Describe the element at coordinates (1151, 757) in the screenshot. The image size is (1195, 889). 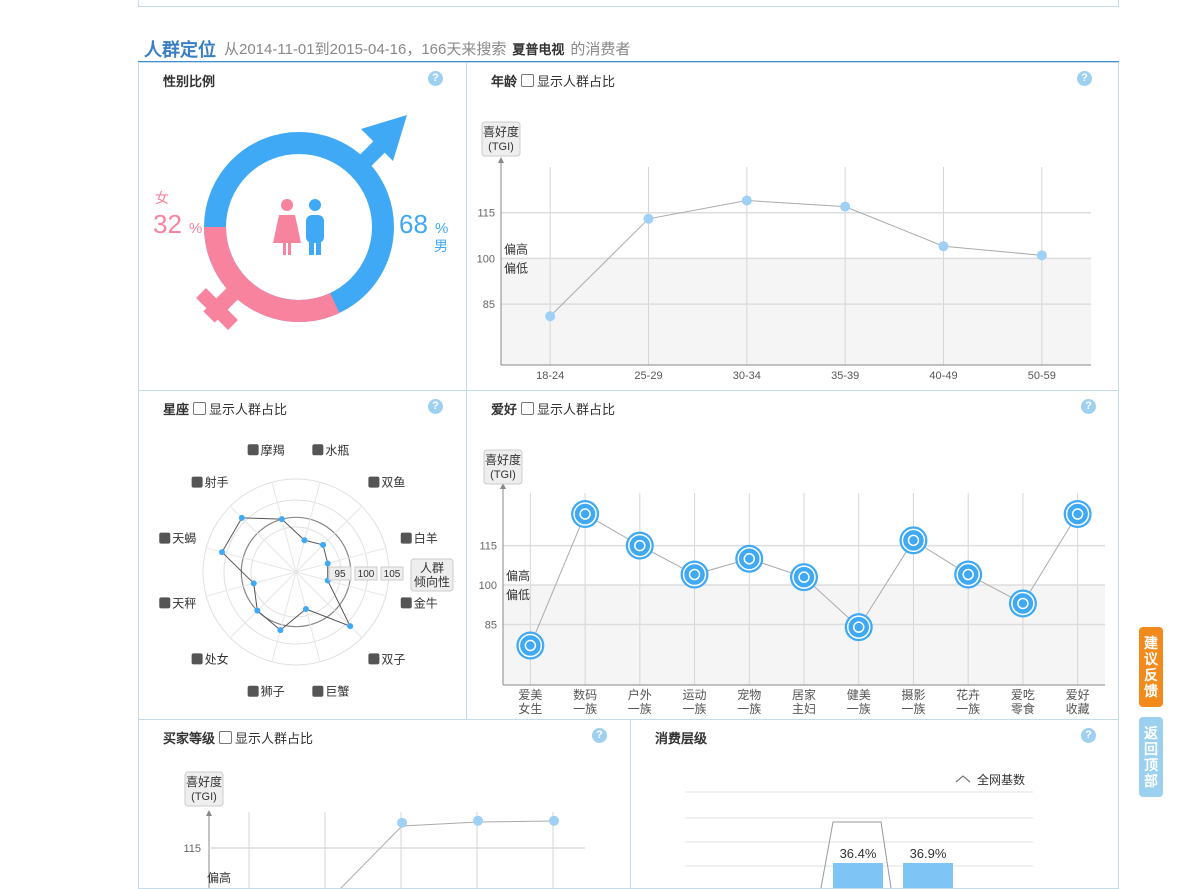
I see `back-to-top-button: 返回顶部` at that location.